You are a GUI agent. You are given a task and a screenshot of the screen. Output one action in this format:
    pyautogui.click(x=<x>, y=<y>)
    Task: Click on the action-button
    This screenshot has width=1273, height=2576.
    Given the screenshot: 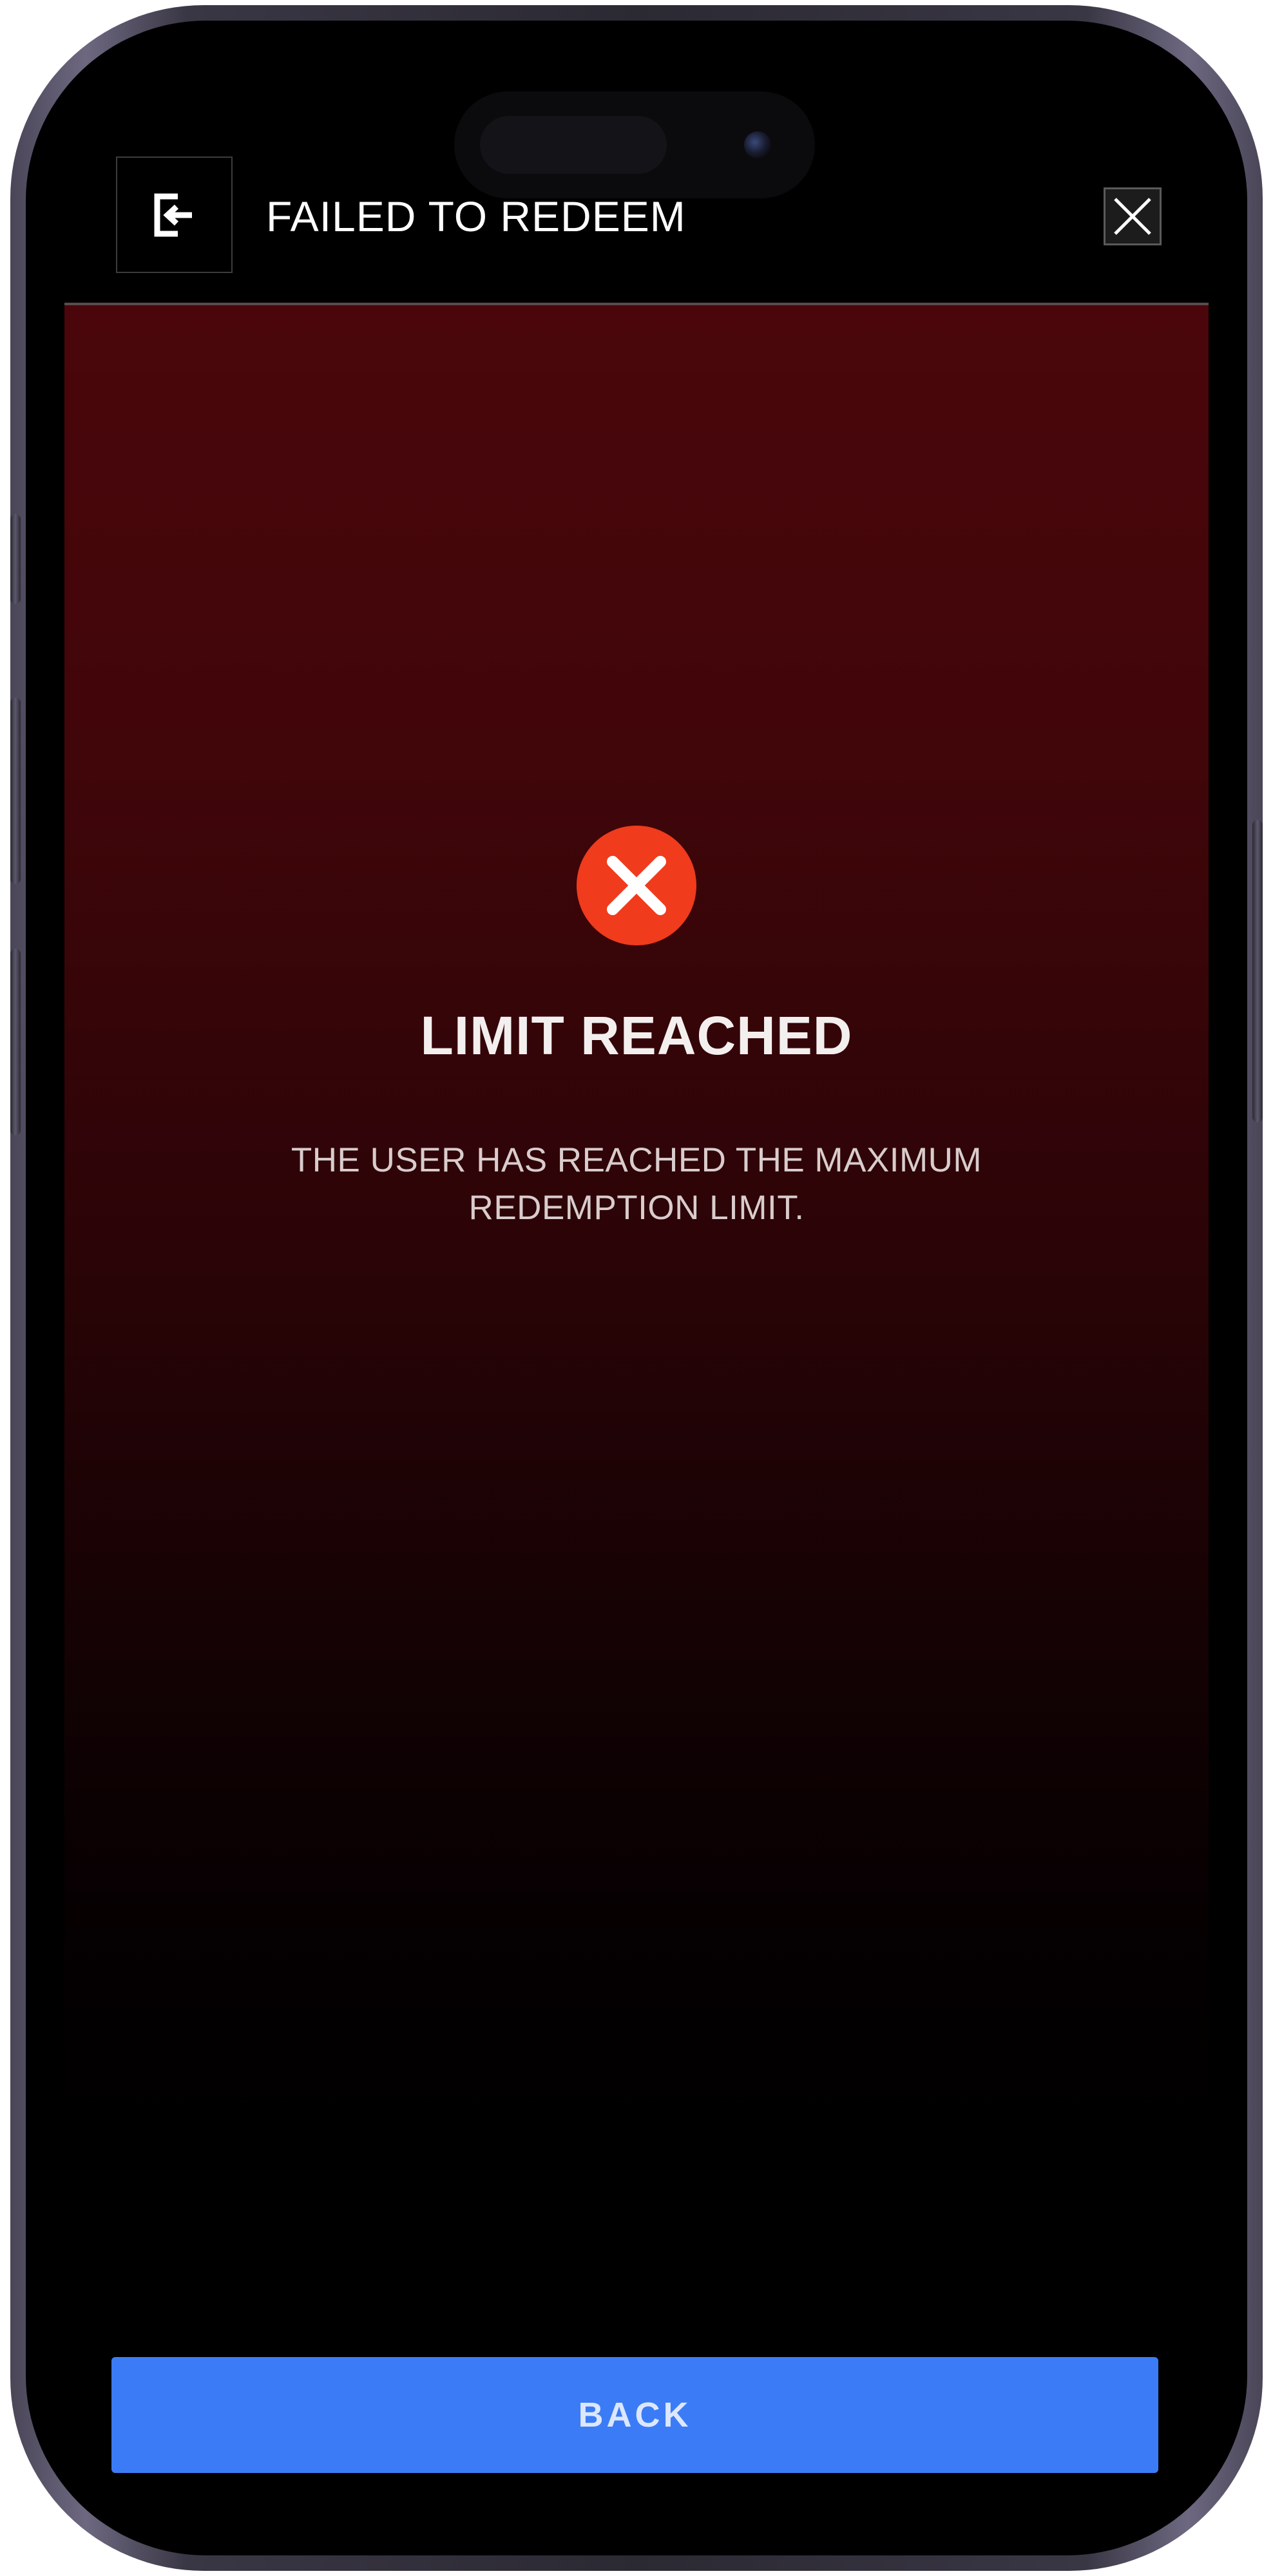 What is the action you would take?
    pyautogui.click(x=16, y=559)
    